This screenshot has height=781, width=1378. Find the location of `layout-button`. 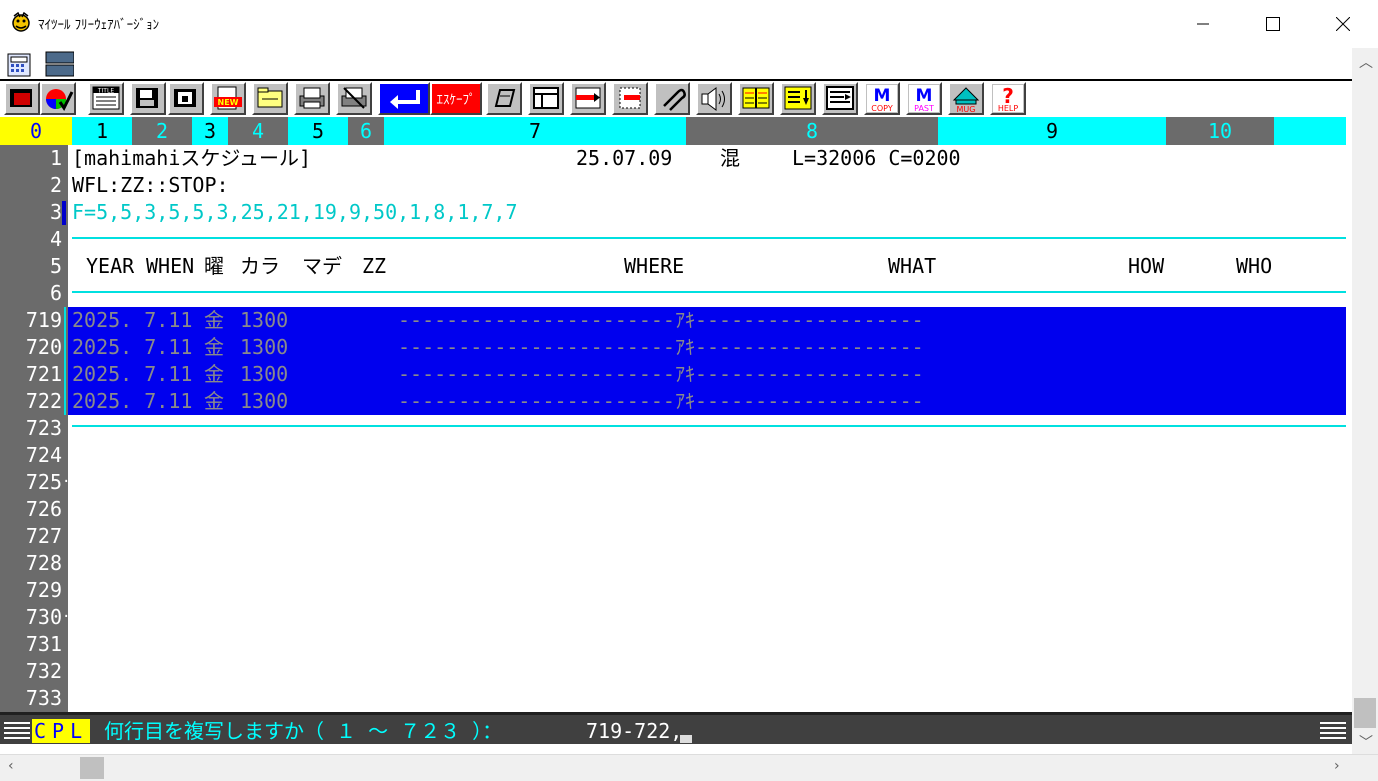

layout-button is located at coordinates (546, 98).